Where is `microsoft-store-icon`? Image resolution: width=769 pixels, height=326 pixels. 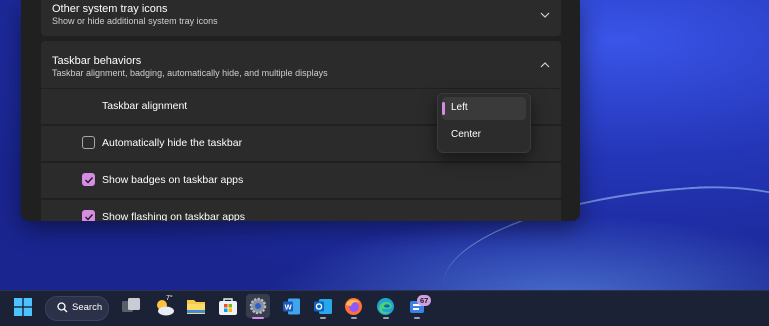
microsoft-store-icon is located at coordinates (228, 306).